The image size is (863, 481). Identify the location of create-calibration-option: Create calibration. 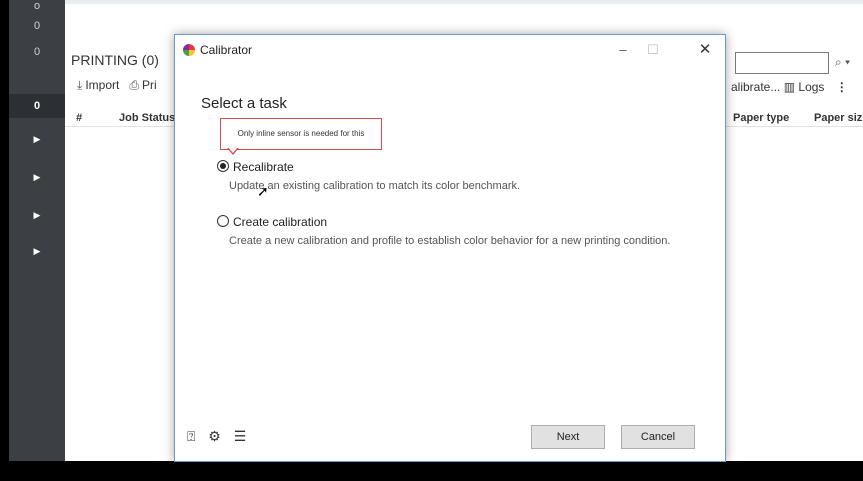
(272, 222).